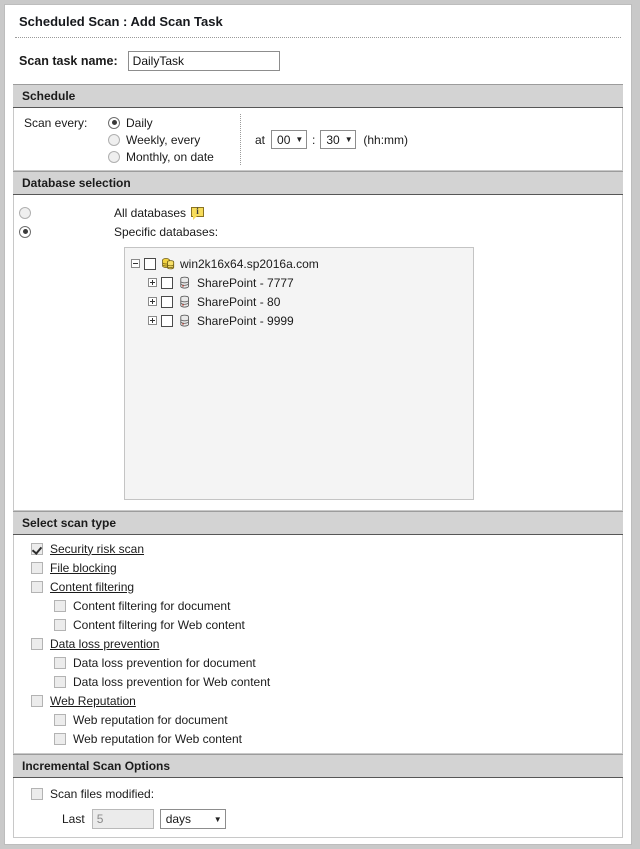 The image size is (640, 849). What do you see at coordinates (318, 719) in the screenshot?
I see `scan-type-item-web-reputation-document: Web reputation for document` at bounding box center [318, 719].